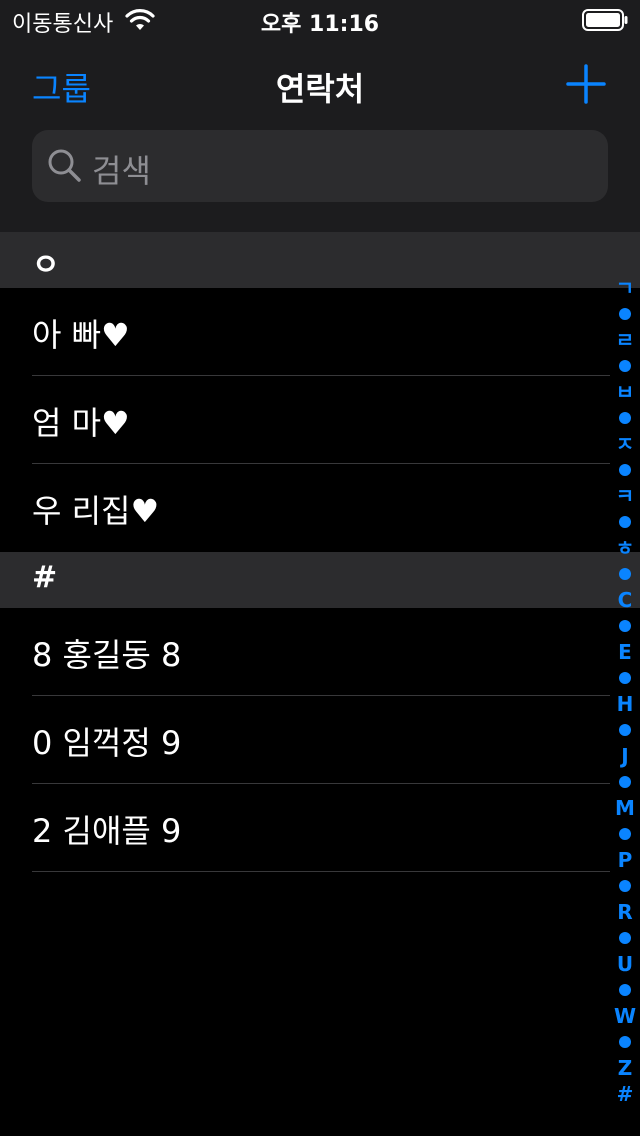 This screenshot has height=1136, width=640. What do you see at coordinates (107, 831) in the screenshot?
I see `contact-name: 2 김애플 9` at bounding box center [107, 831].